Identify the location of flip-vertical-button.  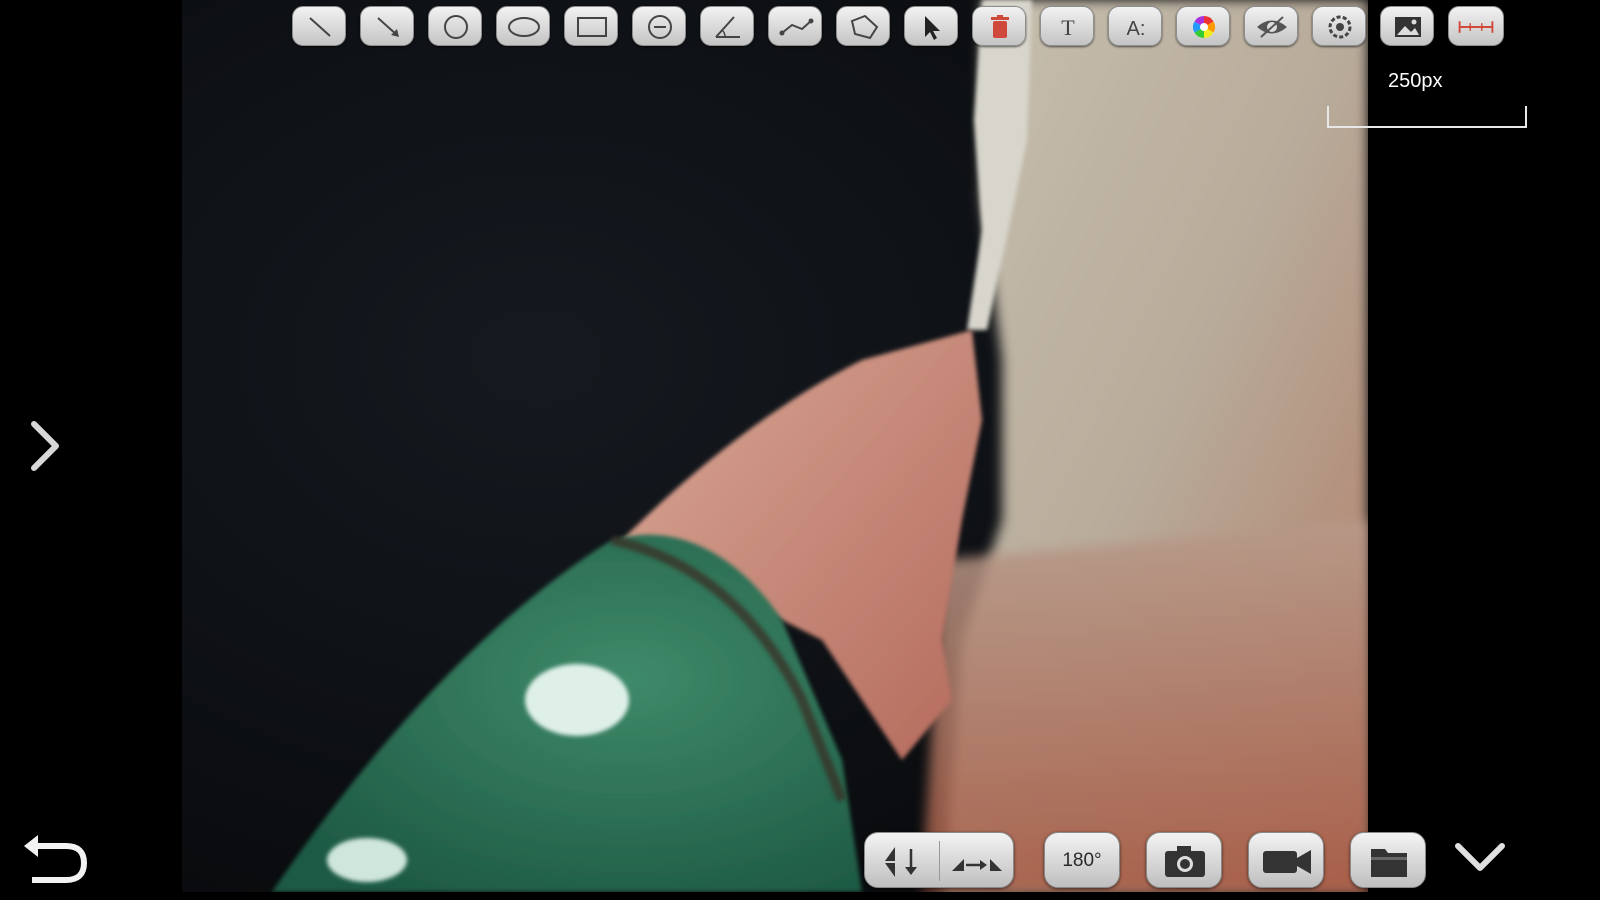
(902, 861).